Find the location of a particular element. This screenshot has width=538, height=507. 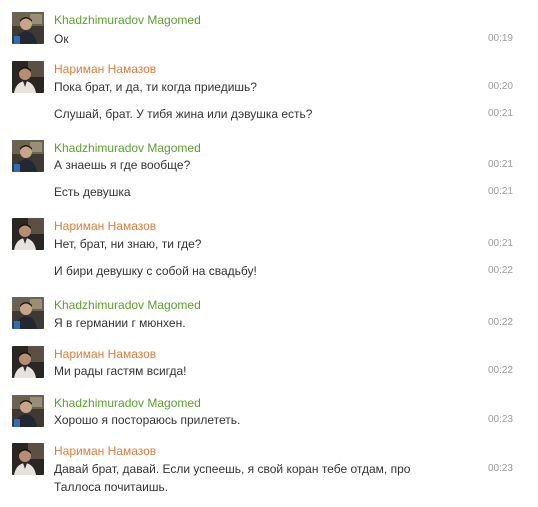

message-text: Я в германии г мюнхен. is located at coordinates (120, 323).